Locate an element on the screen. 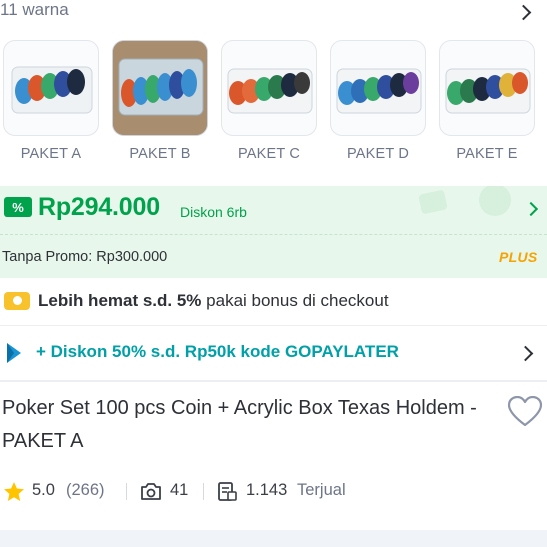 This screenshot has width=547, height=547. gopaylater-promo: + Diskon 50% s.d. Rp50k kode GOPAYLATER is located at coordinates (217, 352).